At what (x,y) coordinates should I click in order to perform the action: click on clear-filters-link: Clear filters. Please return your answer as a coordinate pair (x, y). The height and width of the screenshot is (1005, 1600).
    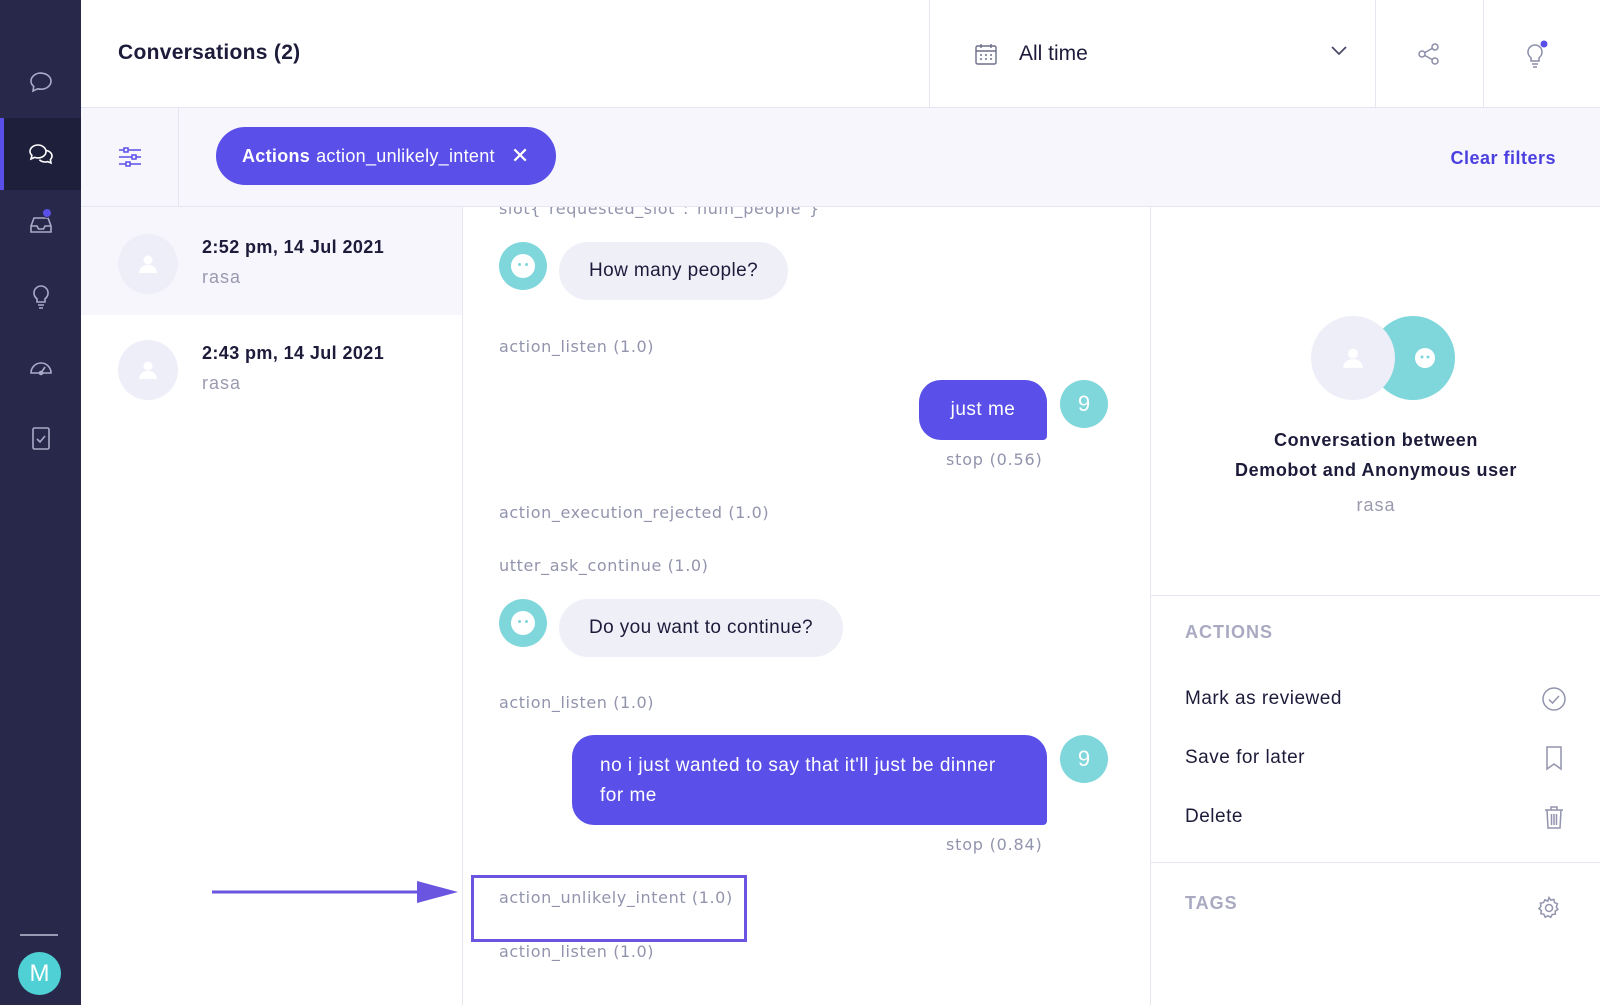
    Looking at the image, I should click on (1503, 158).